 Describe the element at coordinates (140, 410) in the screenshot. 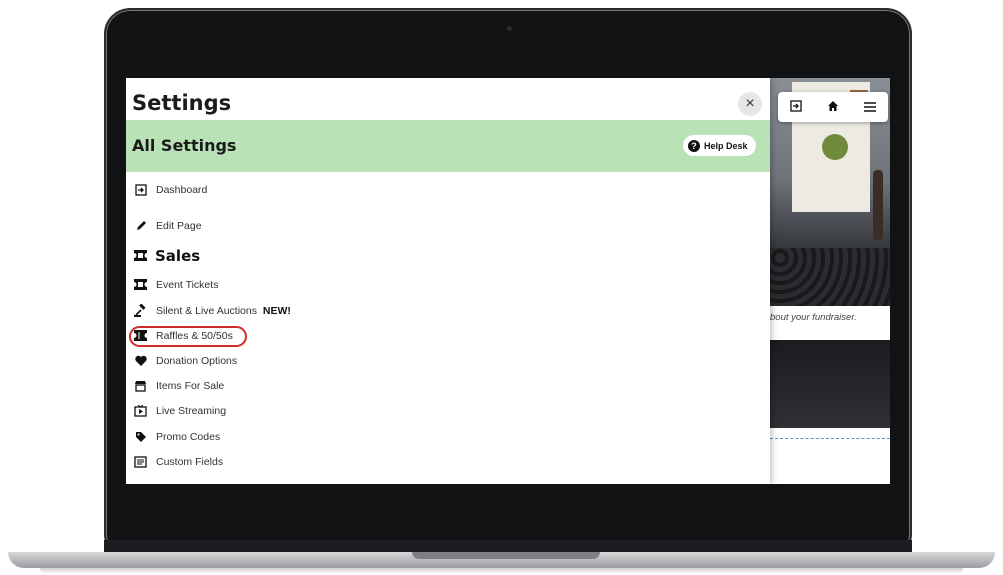

I see `video-icon` at that location.